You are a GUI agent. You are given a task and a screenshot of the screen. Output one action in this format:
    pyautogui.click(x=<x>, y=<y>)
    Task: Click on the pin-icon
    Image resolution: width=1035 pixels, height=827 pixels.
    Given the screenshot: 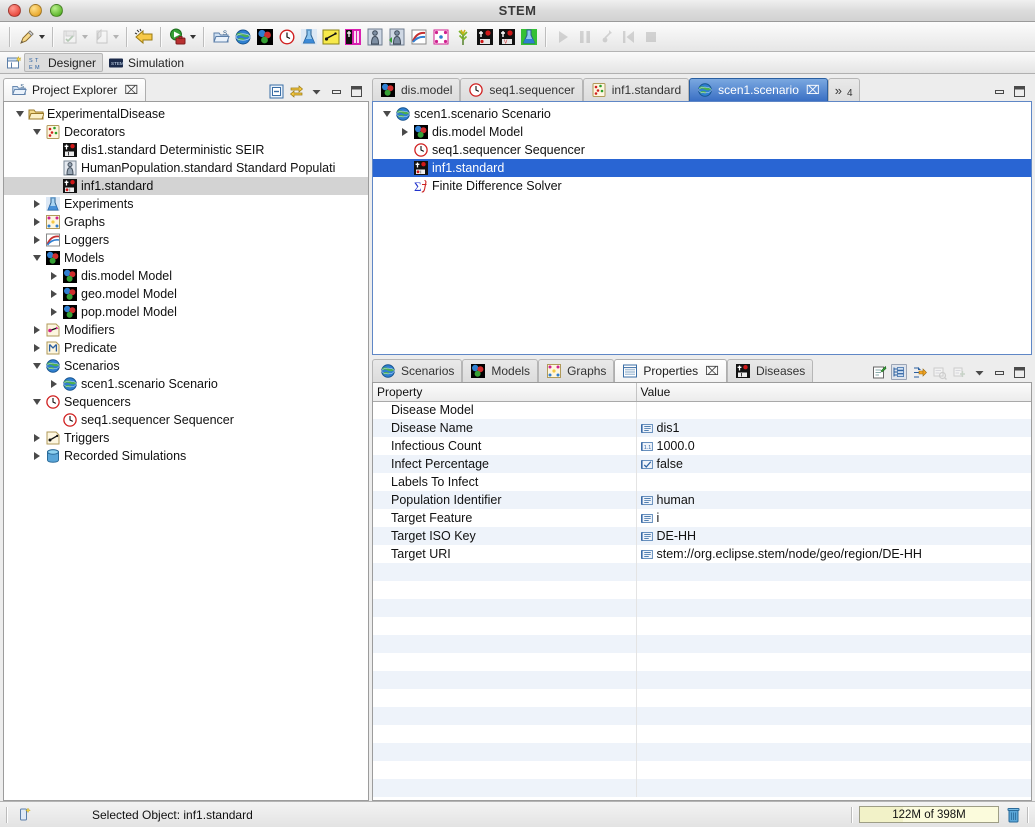 What is the action you would take?
    pyautogui.click(x=959, y=372)
    